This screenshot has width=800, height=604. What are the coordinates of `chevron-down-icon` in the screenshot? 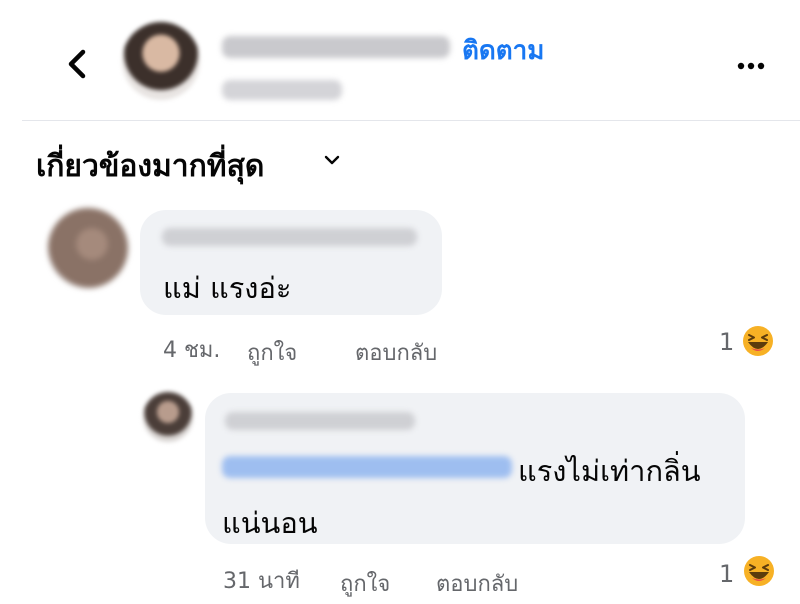 It's located at (332, 160).